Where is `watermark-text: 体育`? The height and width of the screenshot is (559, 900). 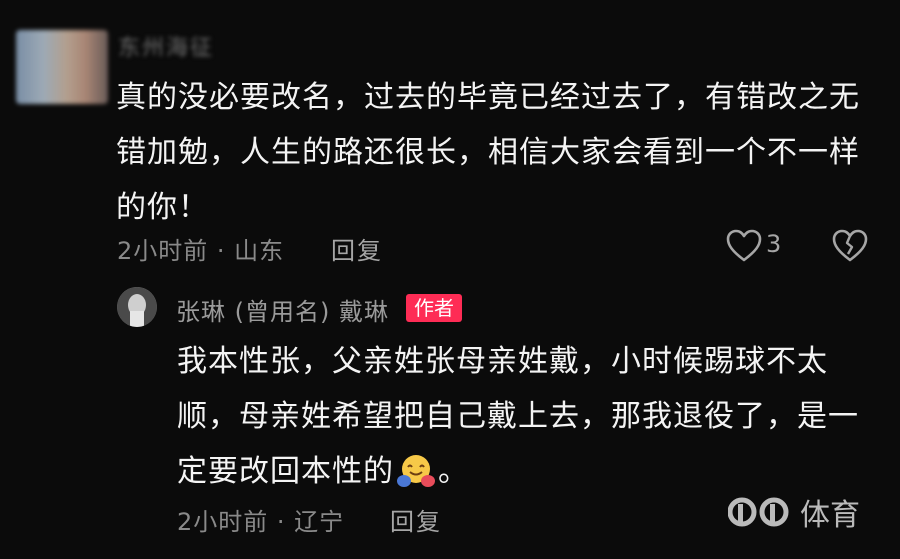 watermark-text: 体育 is located at coordinates (830, 515).